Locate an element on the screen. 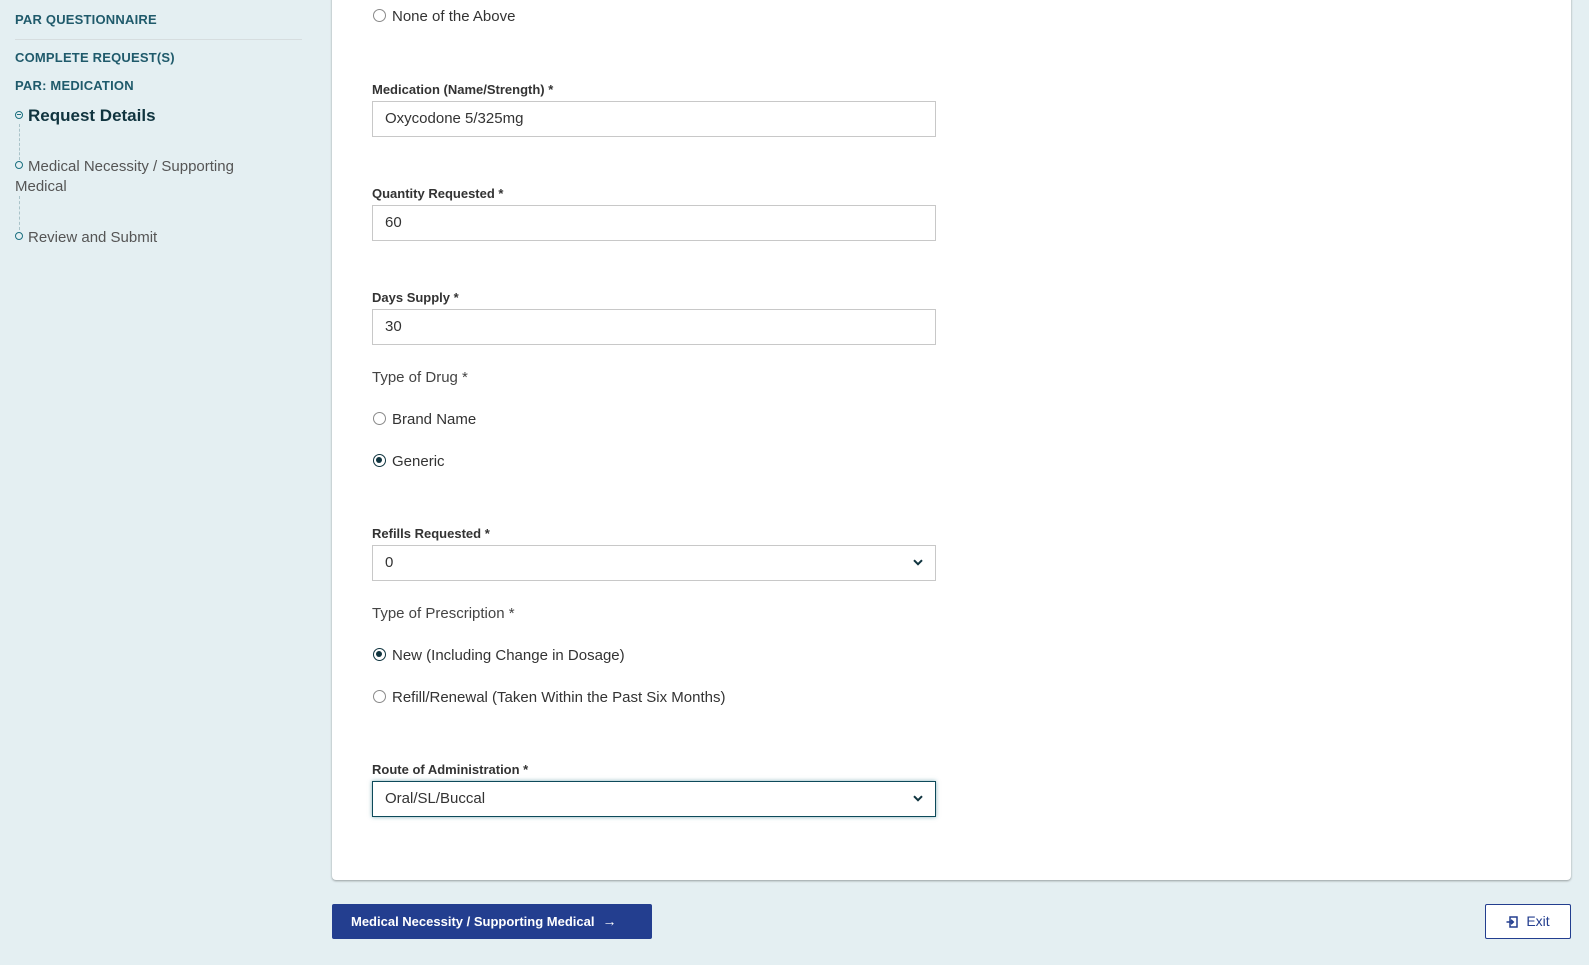 Image resolution: width=1589 pixels, height=965 pixels. sidebar-heading-complete-requests: COMPLETE REQUEST(S) is located at coordinates (95, 57).